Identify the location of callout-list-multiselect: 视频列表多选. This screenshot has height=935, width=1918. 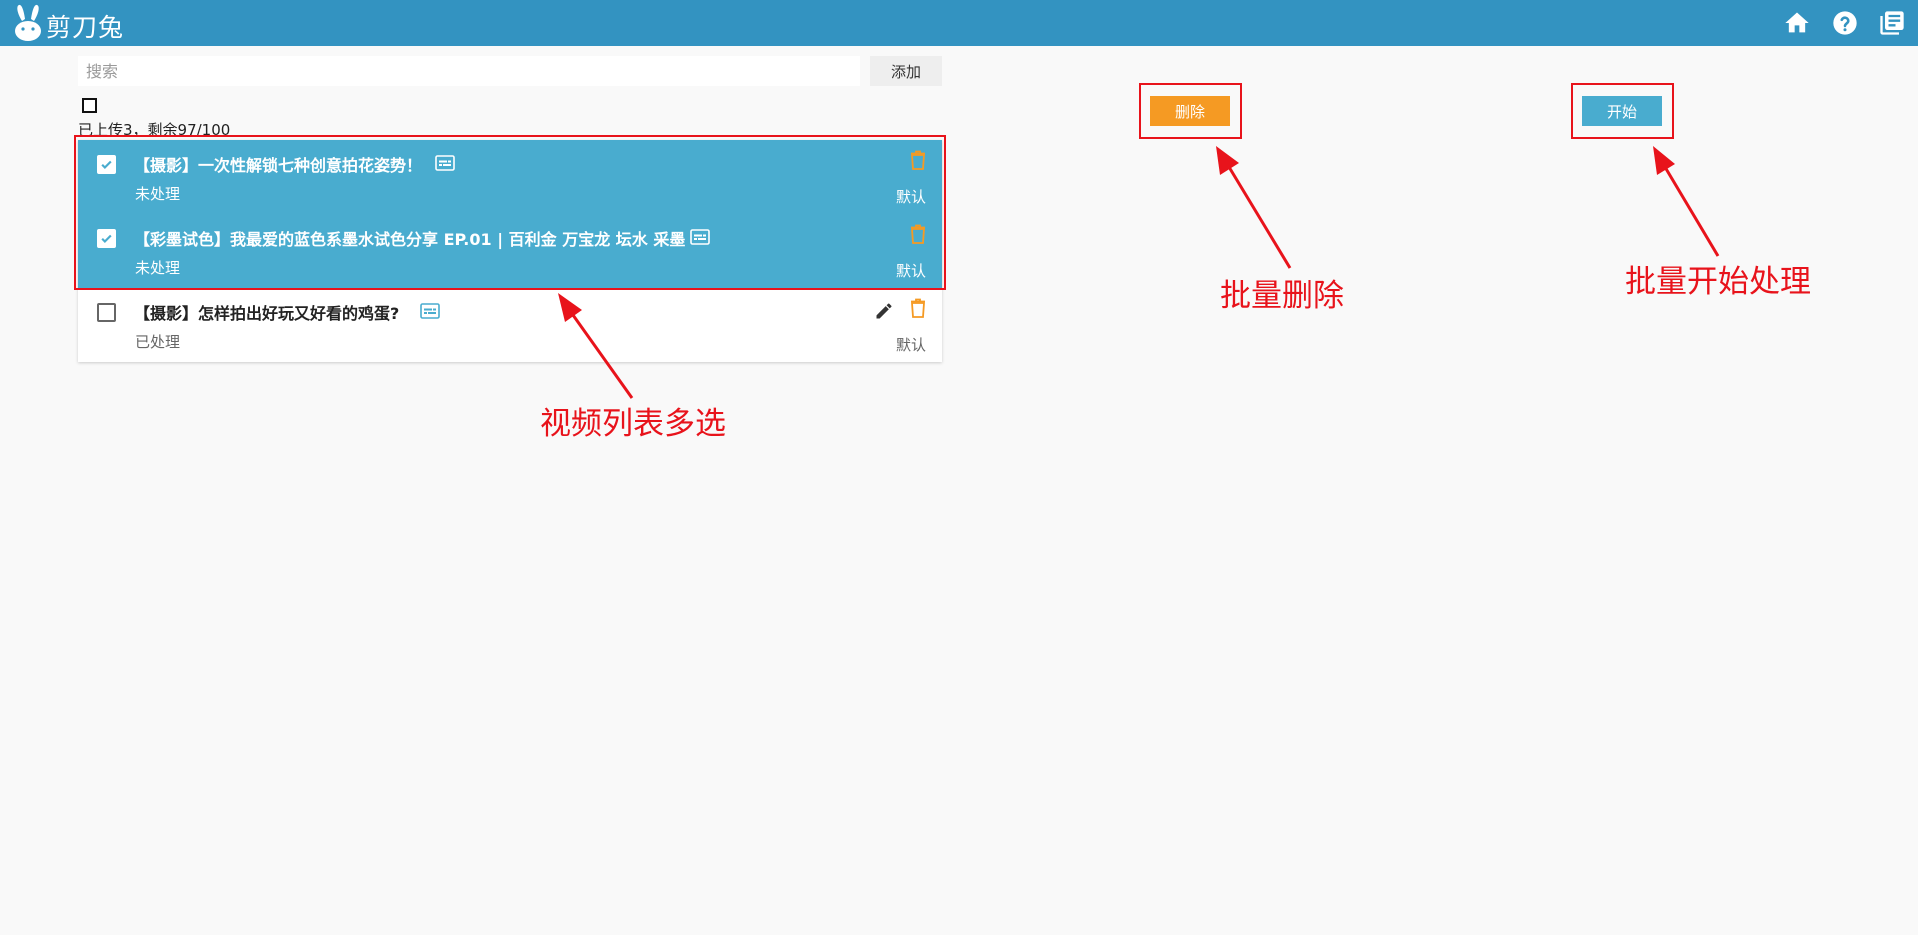
(633, 424).